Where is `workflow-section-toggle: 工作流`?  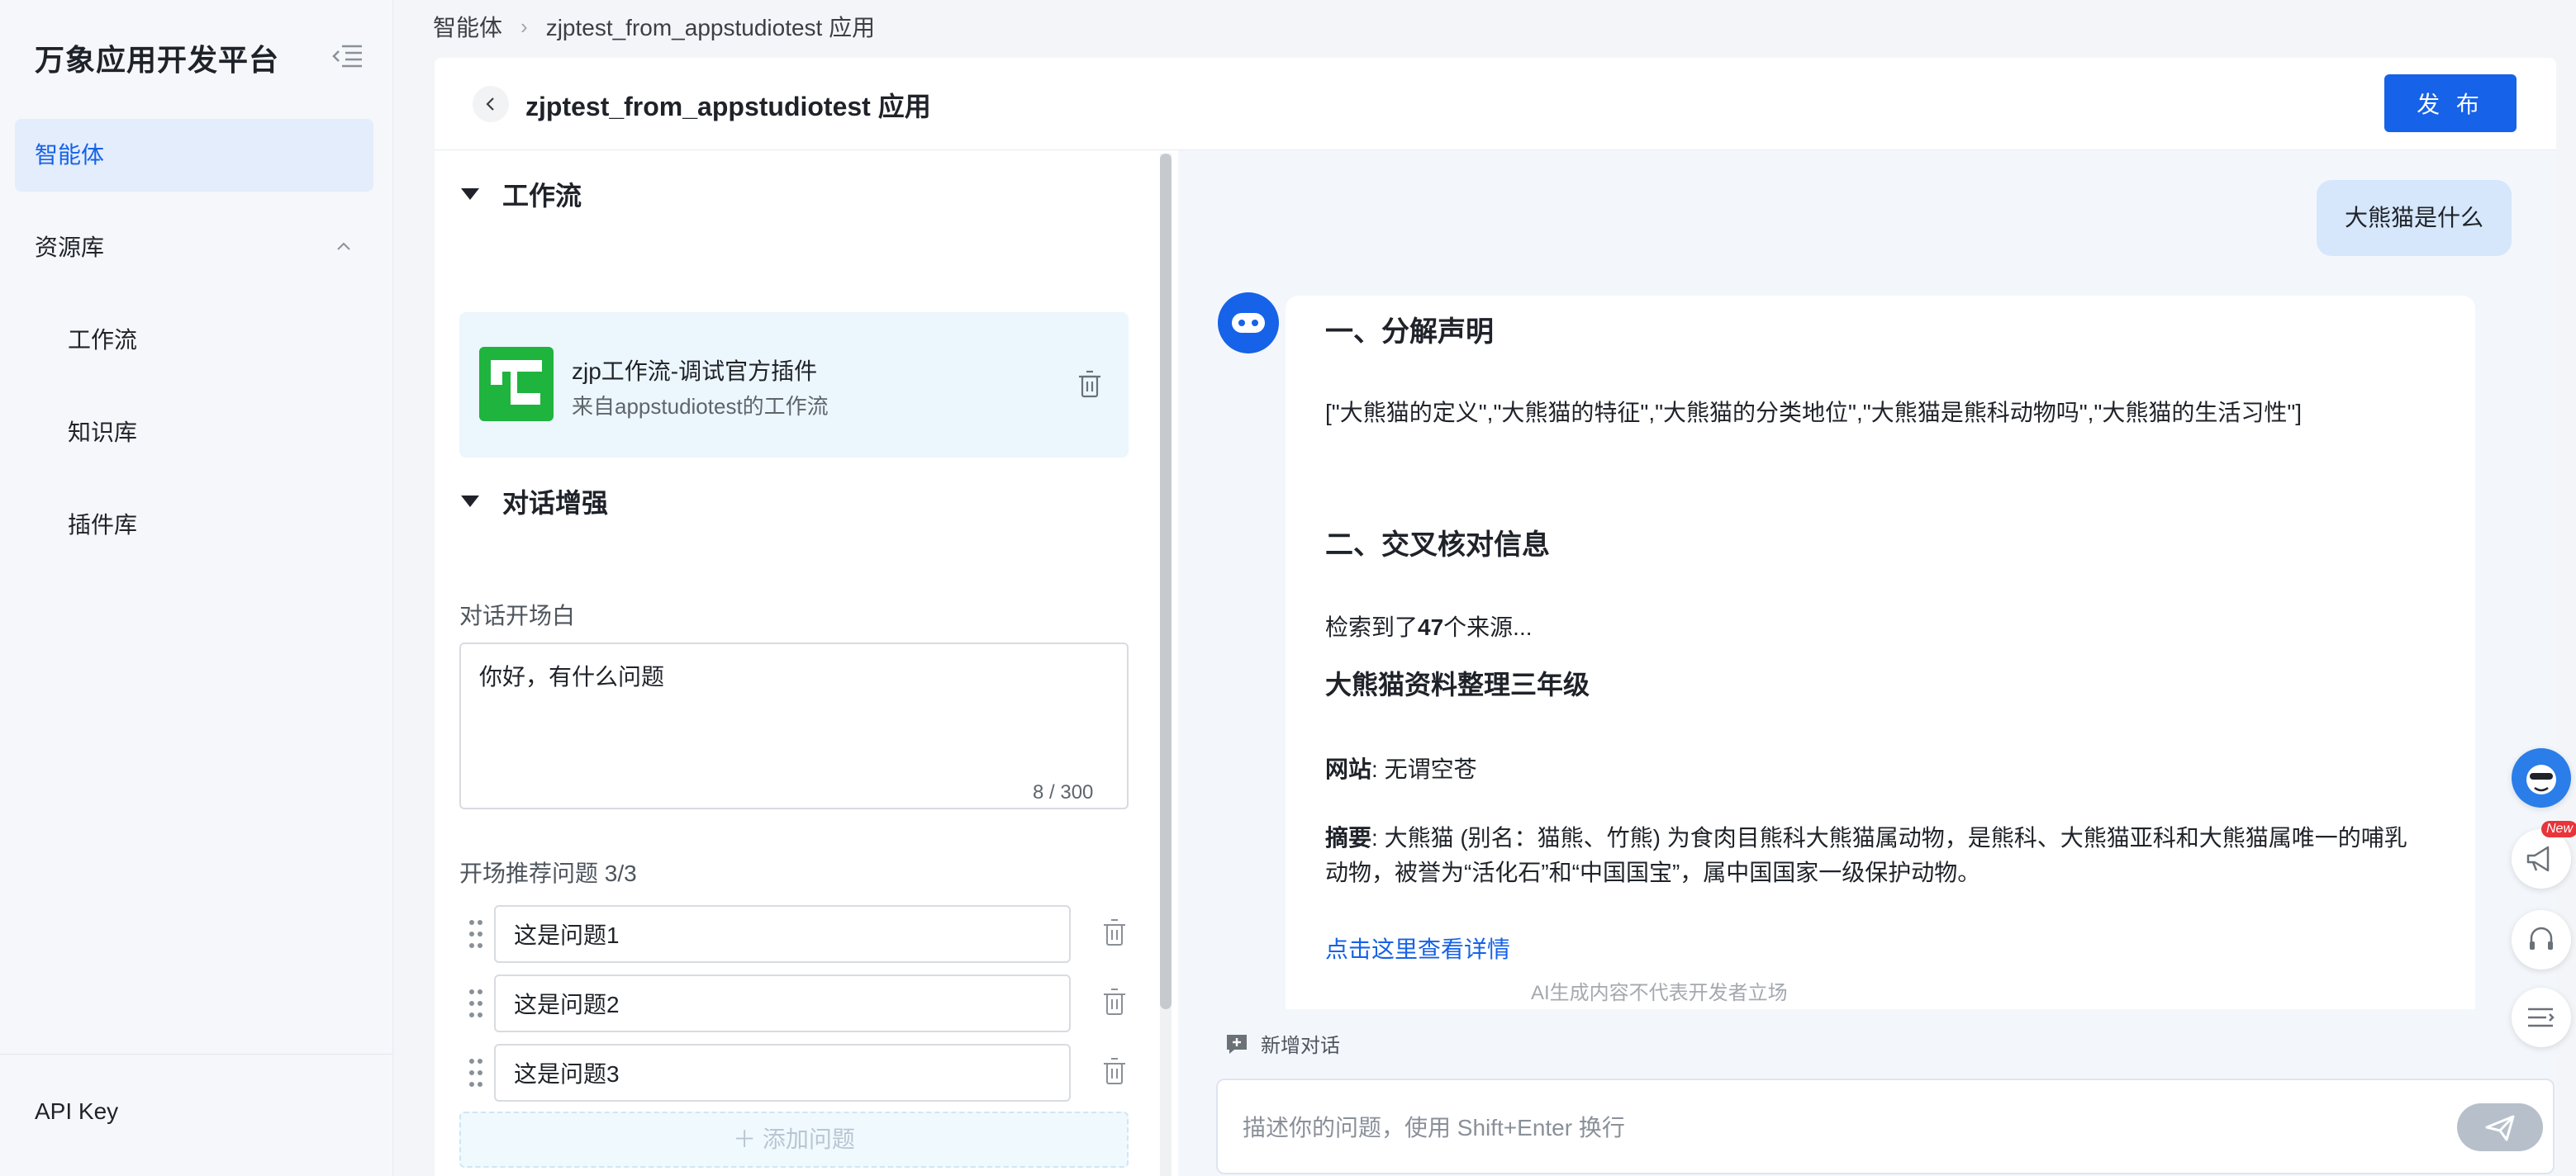
workflow-section-toggle: 工作流 is located at coordinates (521, 194).